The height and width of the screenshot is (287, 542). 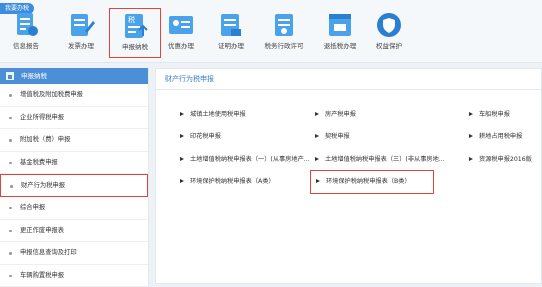 I want to click on tool-label: 证明办理, so click(x=231, y=46).